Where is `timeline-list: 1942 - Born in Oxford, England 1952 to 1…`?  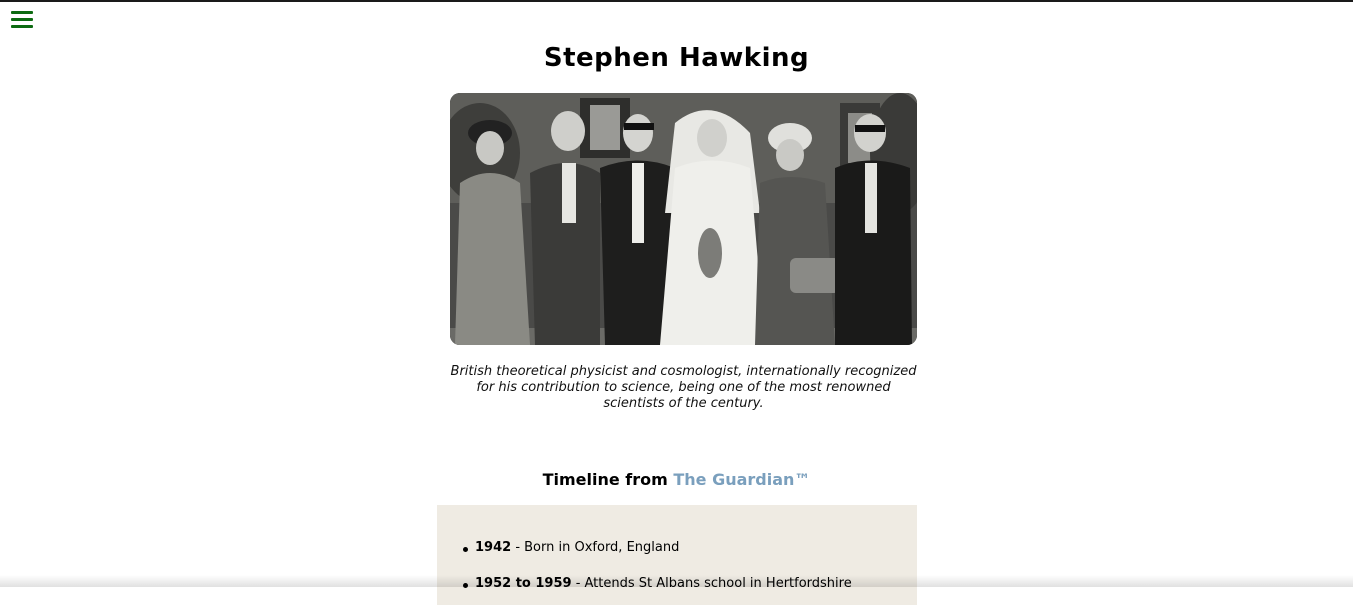 timeline-list: 1942 - Born in Oxford, England 1952 to 1… is located at coordinates (683, 575).